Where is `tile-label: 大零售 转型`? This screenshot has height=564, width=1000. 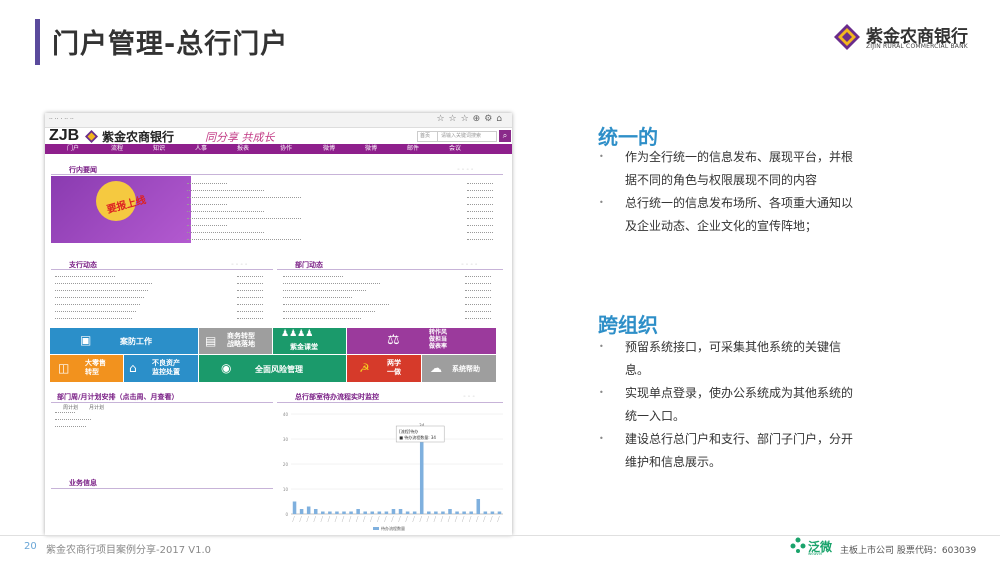
tile-label: 大零售 转型 is located at coordinates (95, 367).